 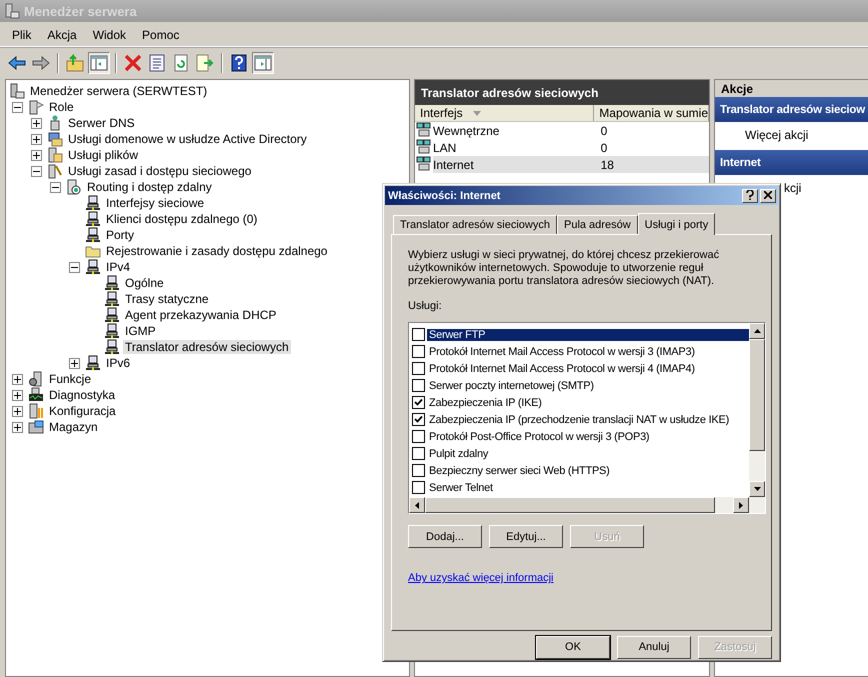 What do you see at coordinates (217, 251) in the screenshot?
I see `tree-item: Rejestrowanie i zasady dostępu zdalnego` at bounding box center [217, 251].